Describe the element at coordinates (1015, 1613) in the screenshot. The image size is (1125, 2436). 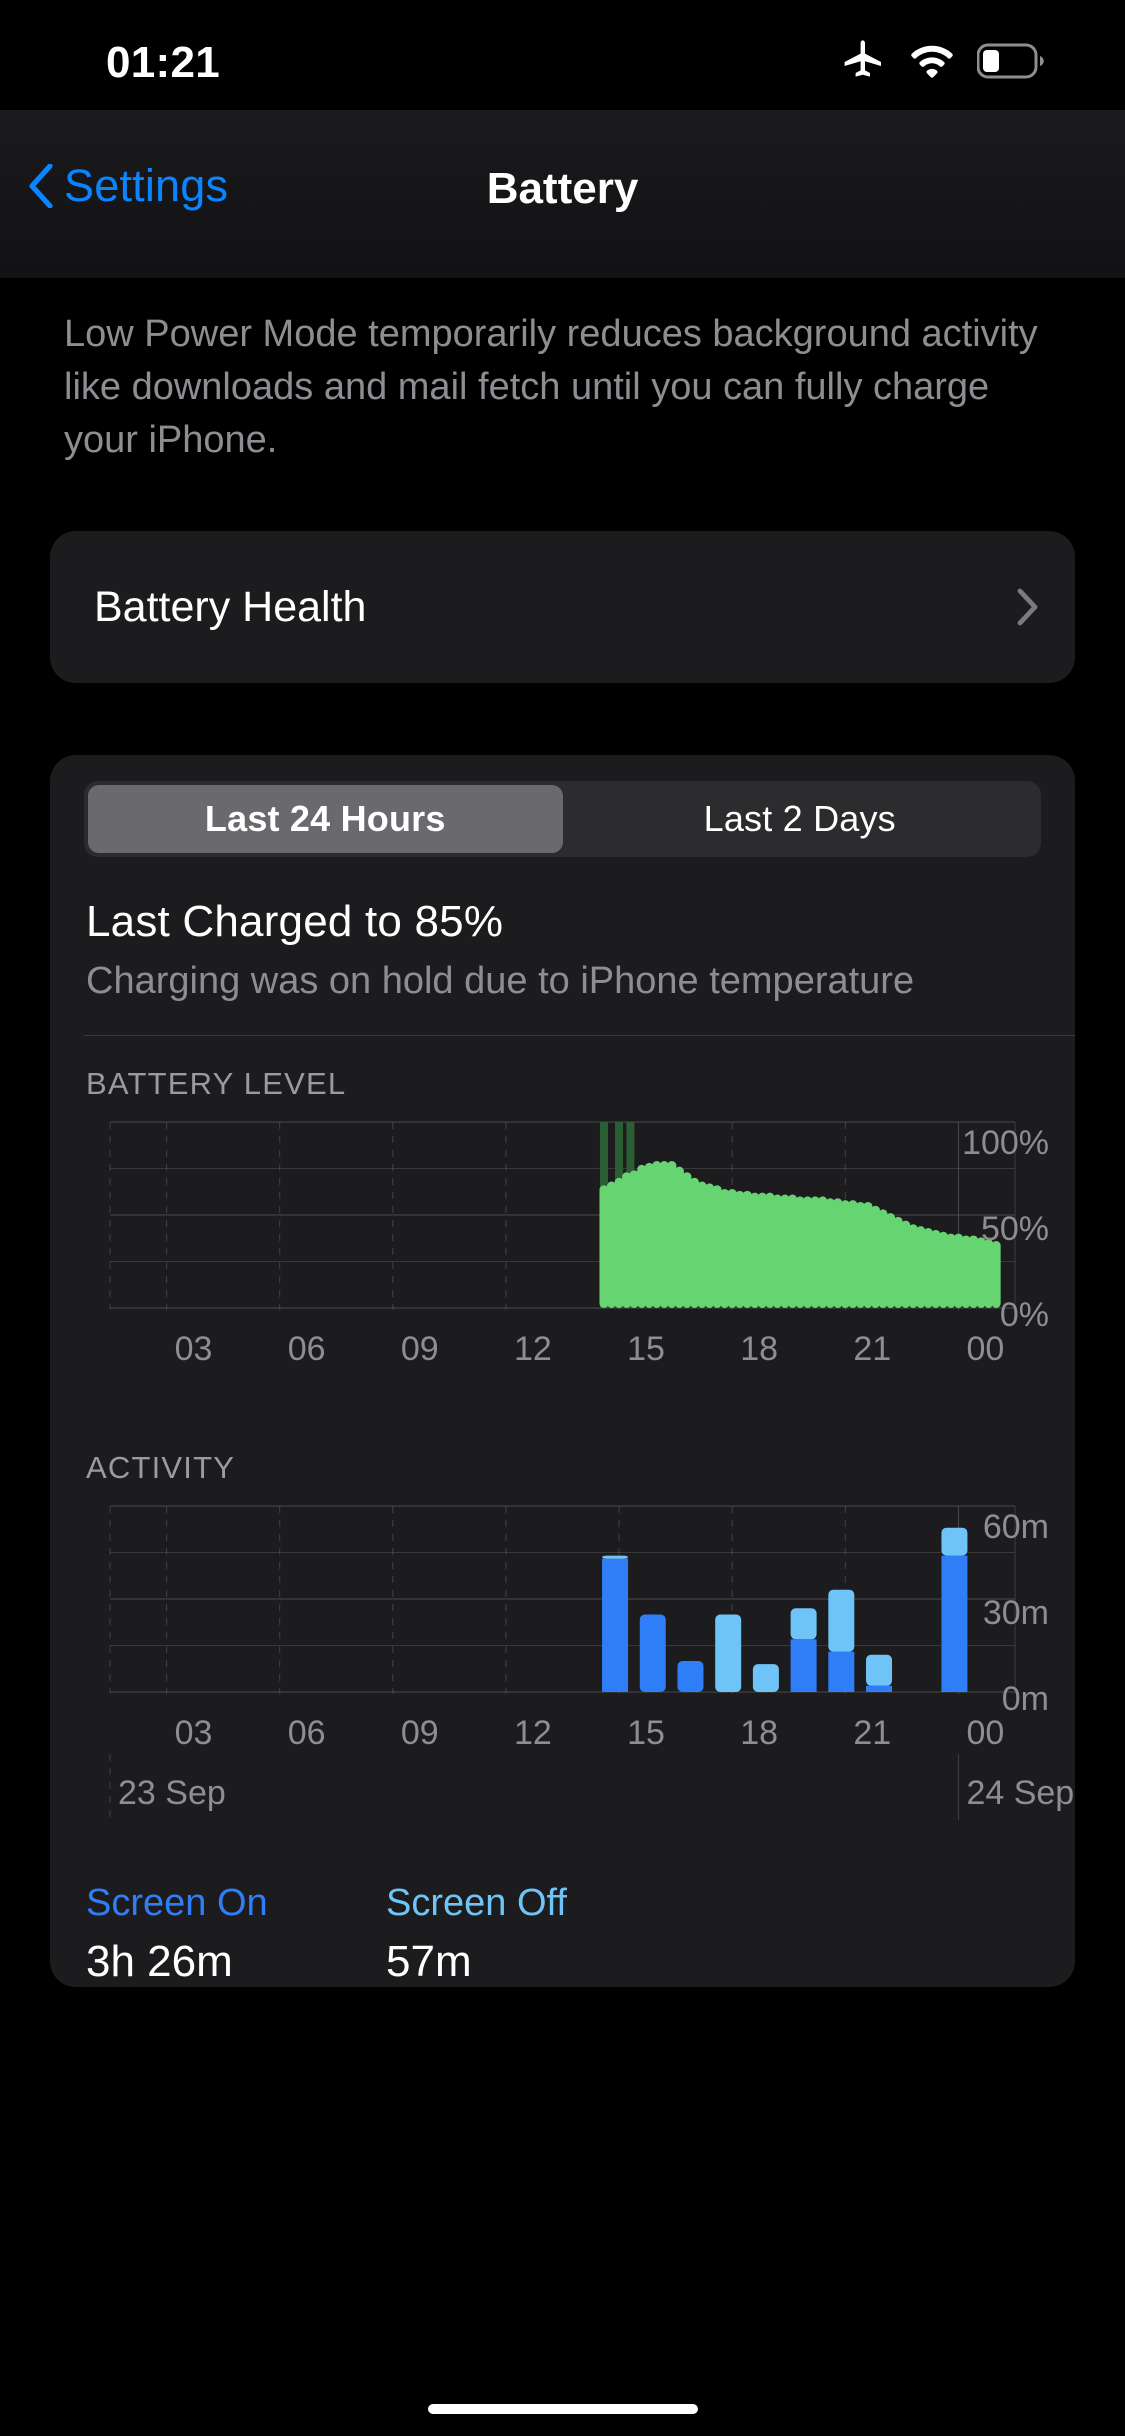
I see `ytick-30m: 30m` at that location.